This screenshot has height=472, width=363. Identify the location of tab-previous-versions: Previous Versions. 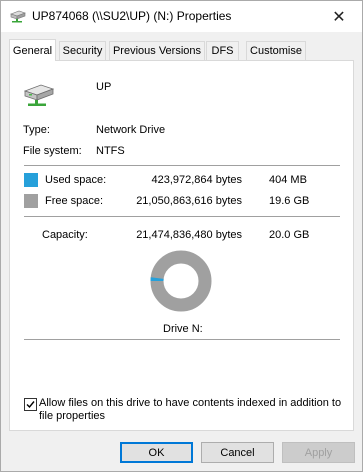
(157, 50).